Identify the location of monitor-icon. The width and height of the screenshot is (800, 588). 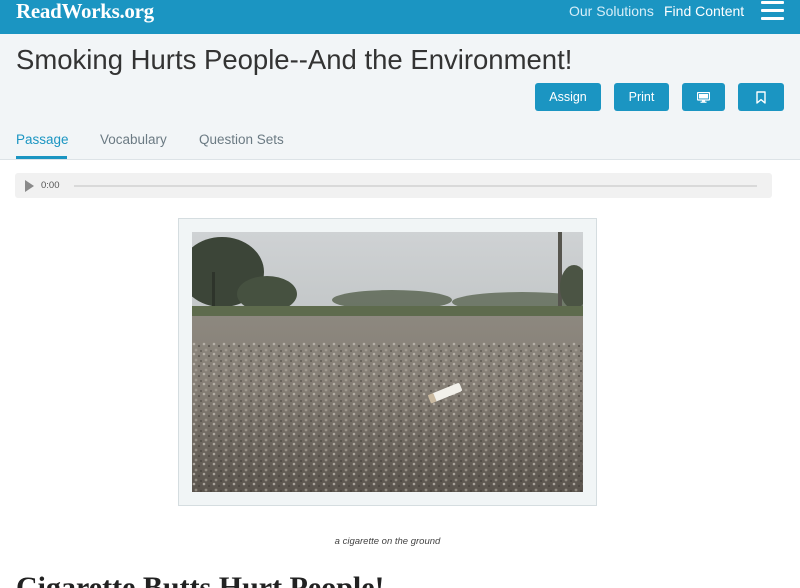
(703, 97).